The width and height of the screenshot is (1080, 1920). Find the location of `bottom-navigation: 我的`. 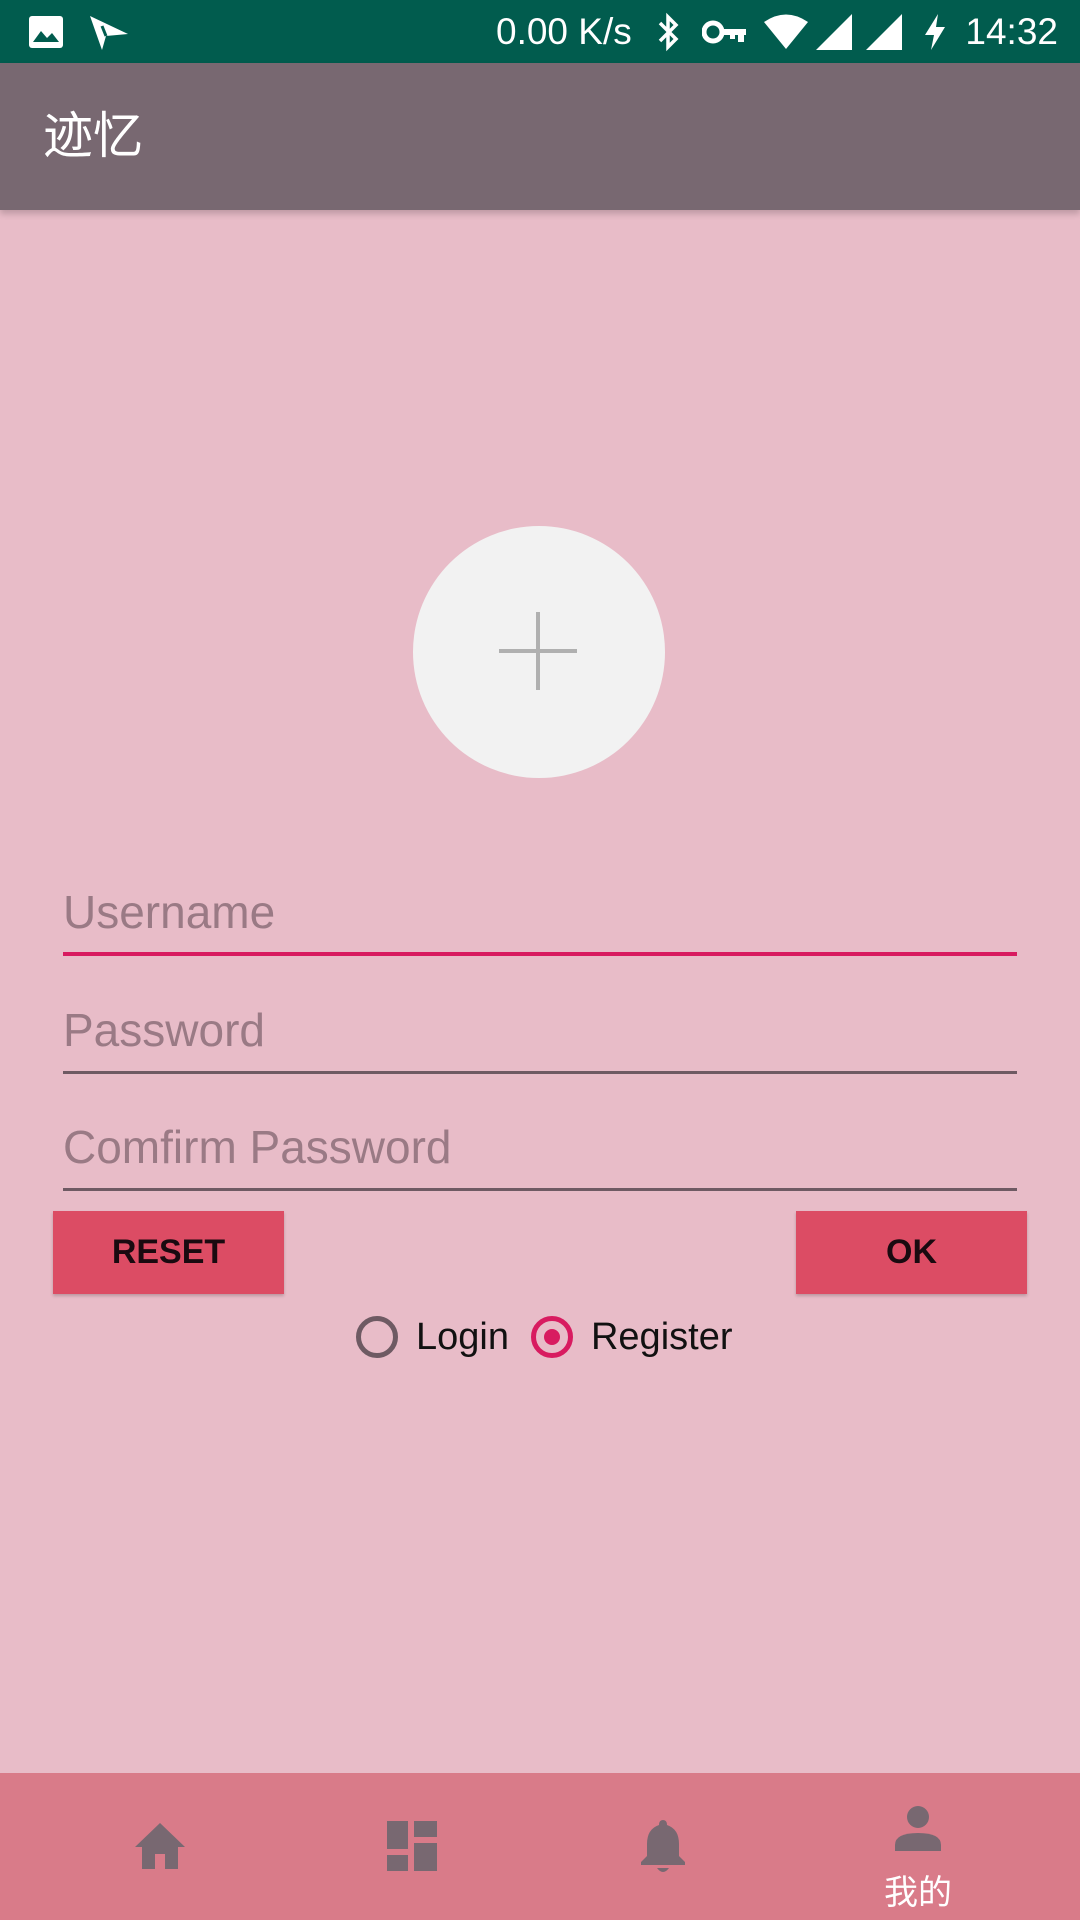

bottom-navigation: 我的 is located at coordinates (540, 1846).